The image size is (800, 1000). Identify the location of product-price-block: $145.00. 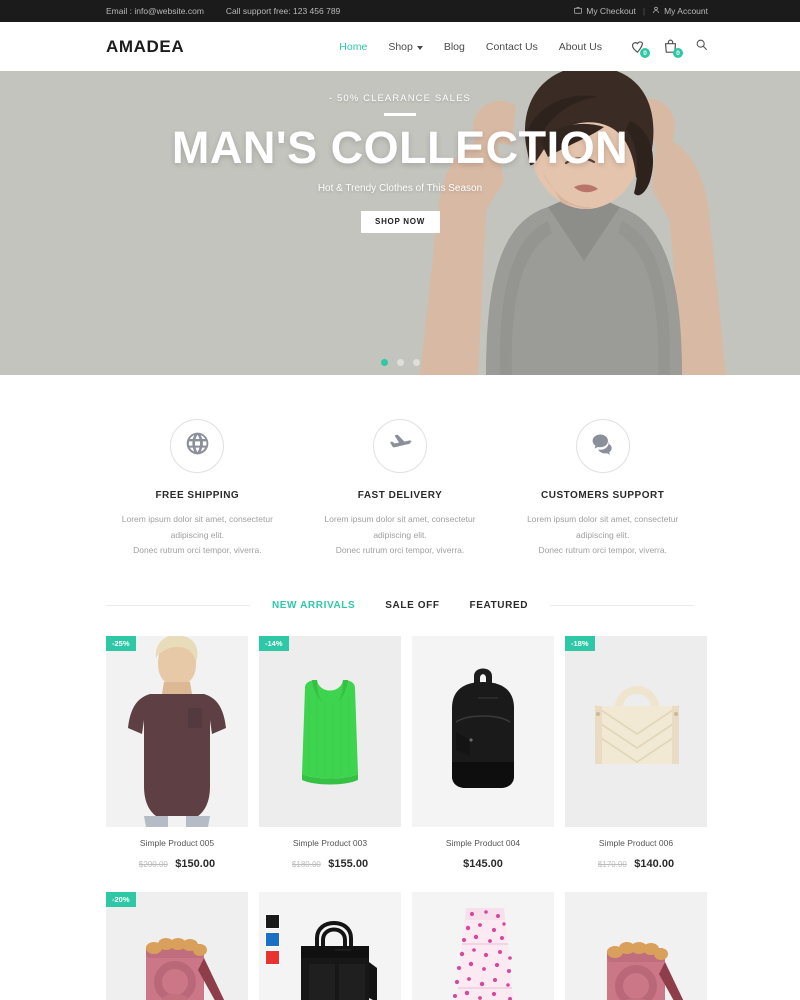
(483, 863).